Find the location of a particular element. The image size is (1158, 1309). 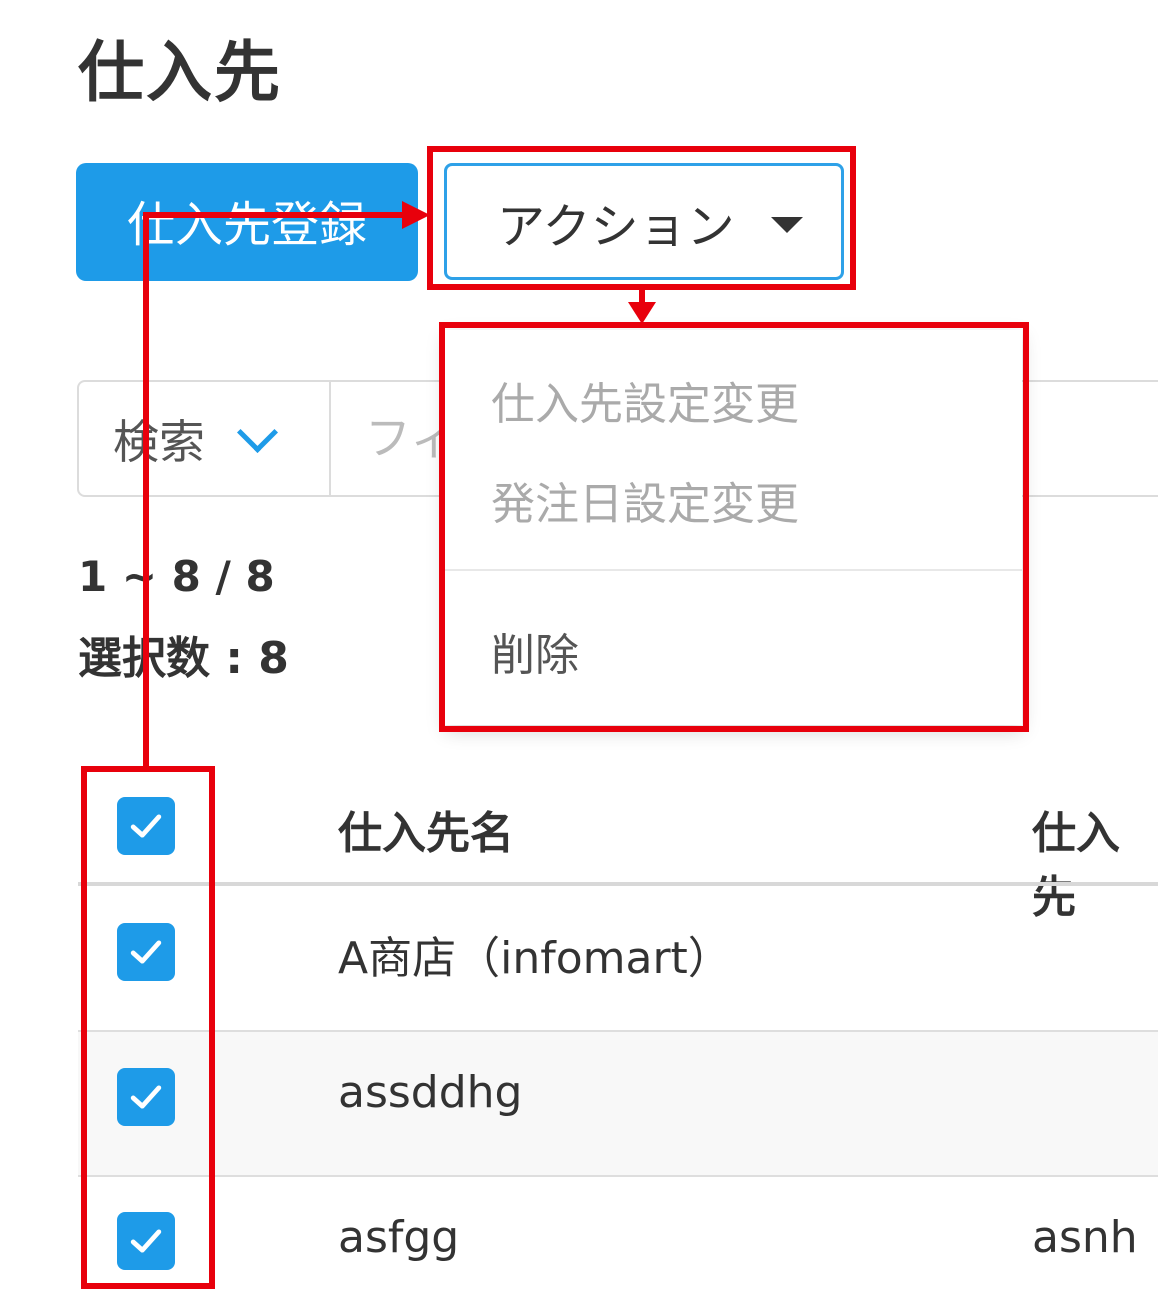

column-header-name: 仕入先名 is located at coordinates (426, 829).